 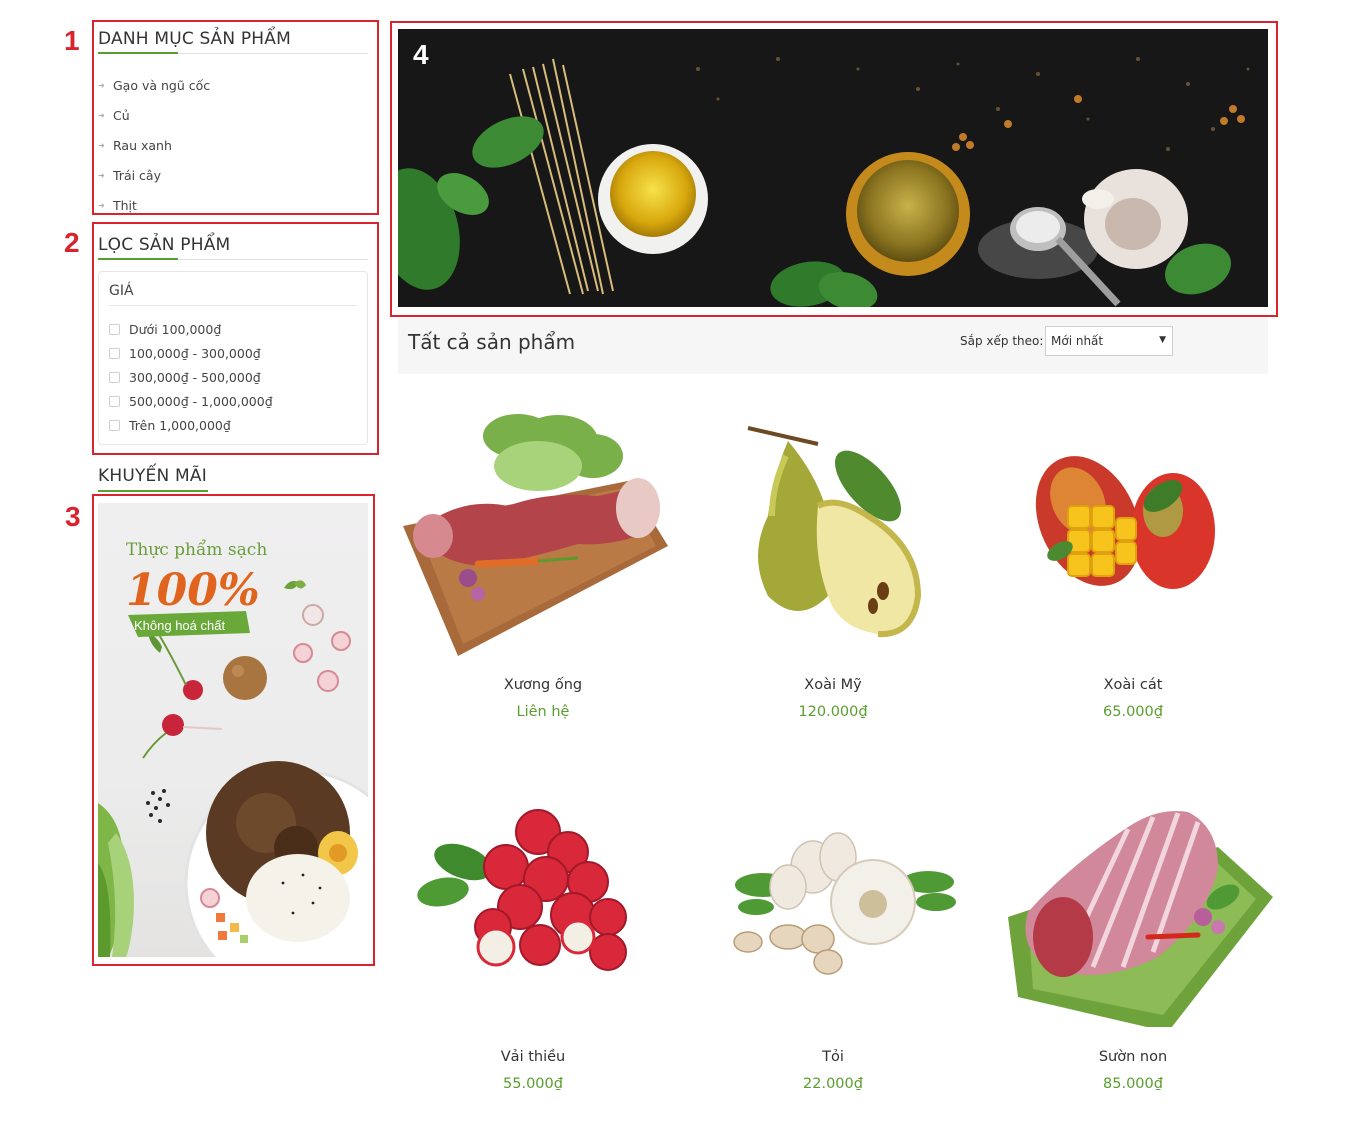 I want to click on product-price: 55.000₫, so click(x=533, y=1084).